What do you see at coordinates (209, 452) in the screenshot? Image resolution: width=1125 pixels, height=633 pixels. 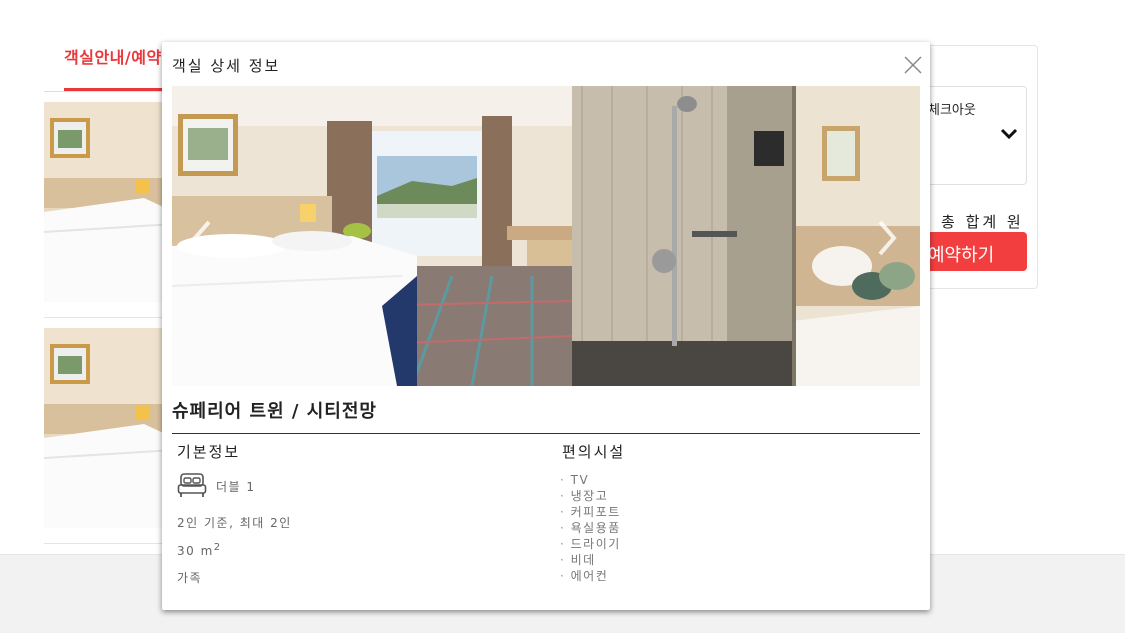 I see `basic-info-heading: 기본정보` at bounding box center [209, 452].